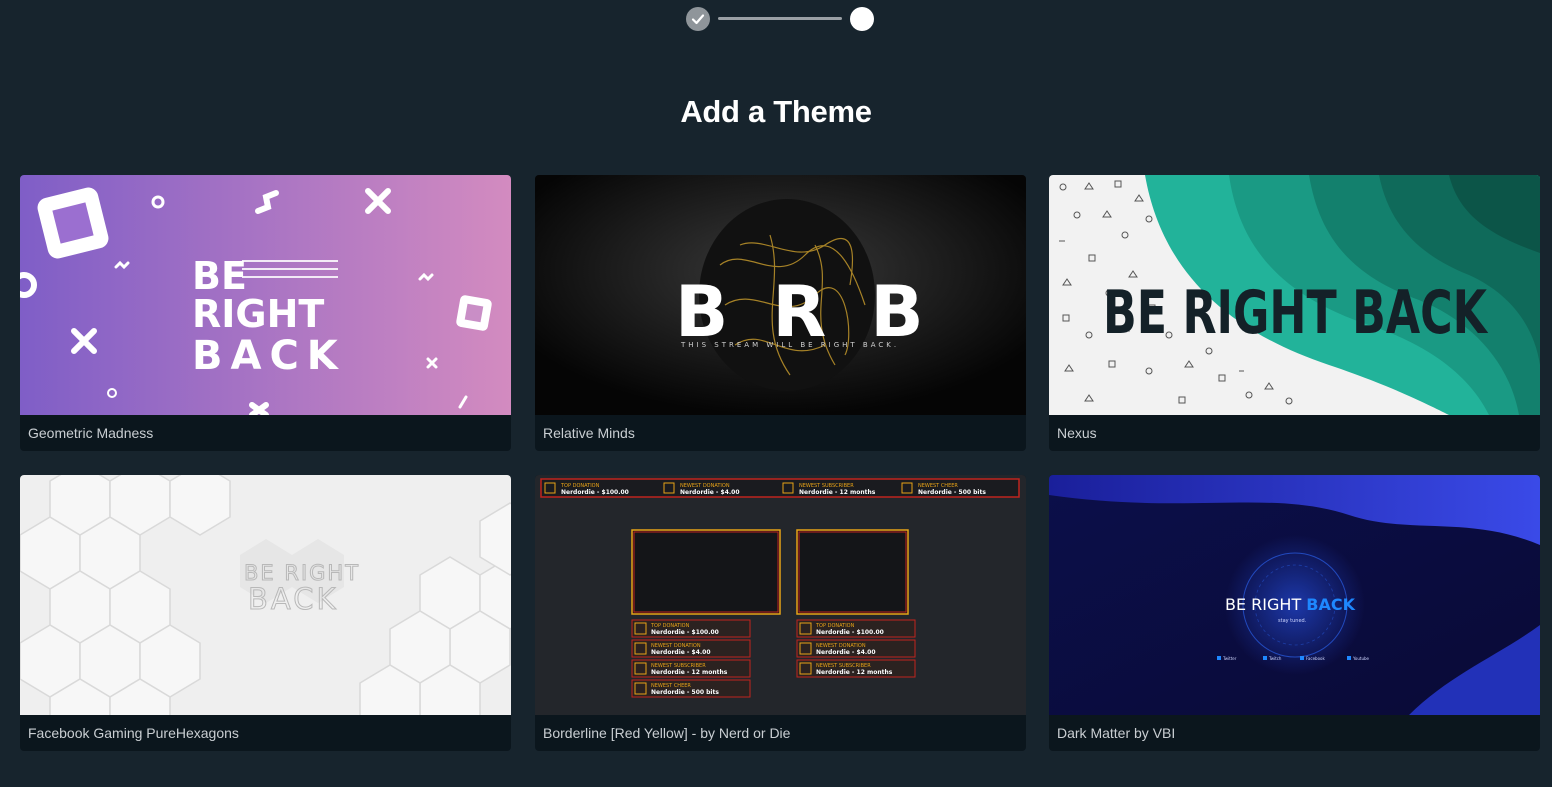 The height and width of the screenshot is (787, 1552). Describe the element at coordinates (1275, 658) in the screenshot. I see `social-label: Twitch` at that location.